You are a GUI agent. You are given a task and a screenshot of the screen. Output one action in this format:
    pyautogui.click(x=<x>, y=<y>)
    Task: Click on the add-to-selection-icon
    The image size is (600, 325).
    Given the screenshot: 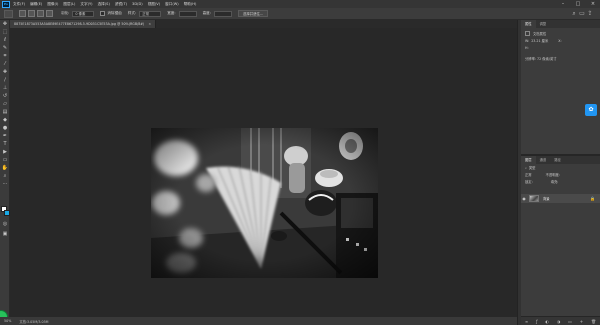 What is the action you would take?
    pyautogui.click(x=31, y=13)
    